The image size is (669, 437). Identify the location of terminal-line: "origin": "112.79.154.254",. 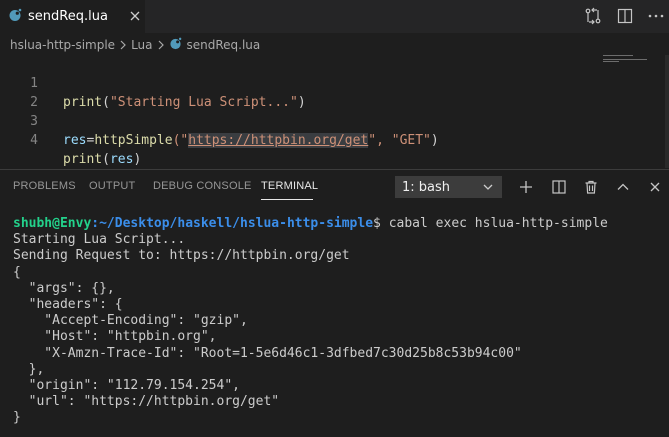
(126, 385).